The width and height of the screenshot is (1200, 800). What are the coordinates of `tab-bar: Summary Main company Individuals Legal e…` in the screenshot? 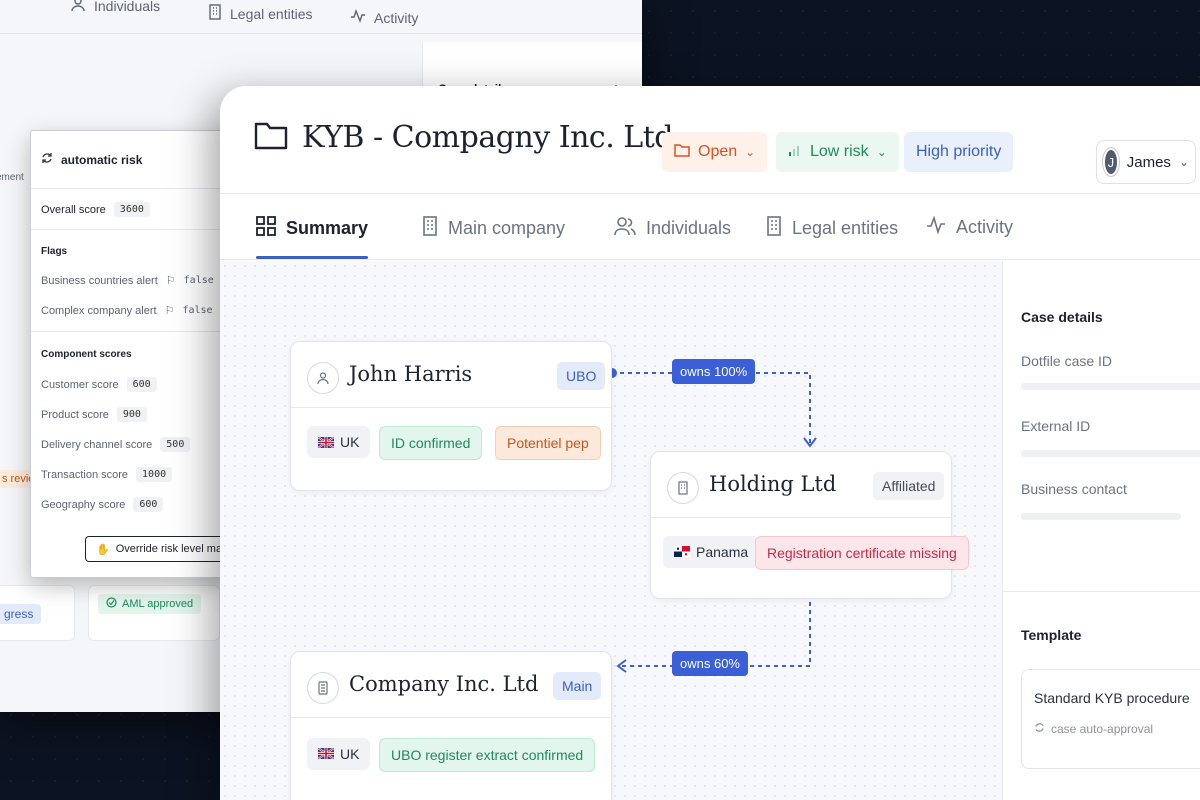 It's located at (710, 227).